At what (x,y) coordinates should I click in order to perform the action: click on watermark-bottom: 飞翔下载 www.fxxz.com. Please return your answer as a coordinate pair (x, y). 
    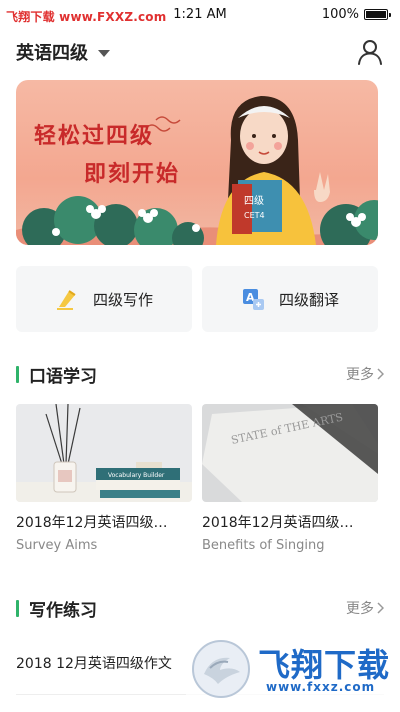
    Looking at the image, I should click on (293, 669).